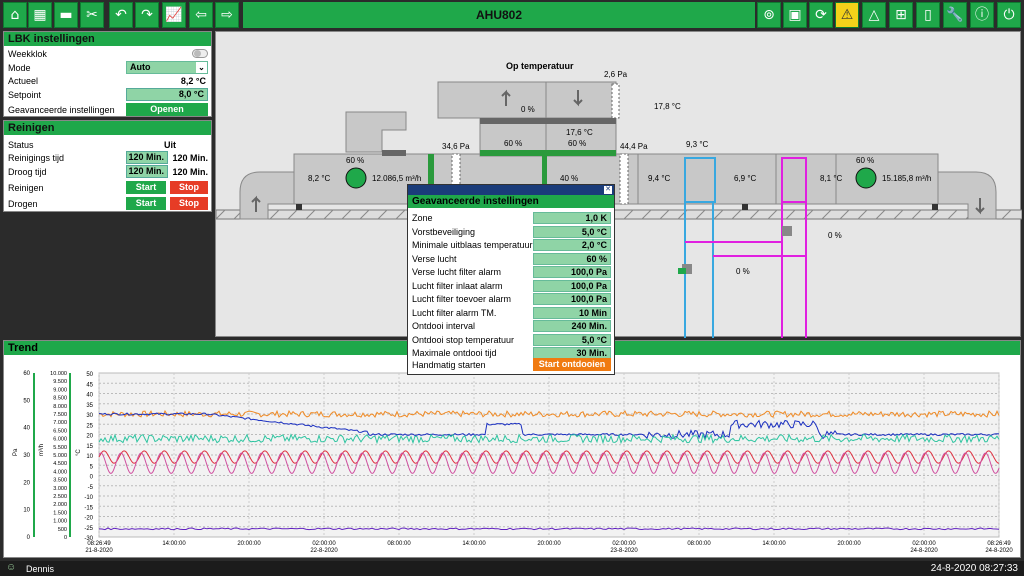 This screenshot has height=576, width=1024. Describe the element at coordinates (170, 145) in the screenshot. I see `status-value: Uit` at that location.